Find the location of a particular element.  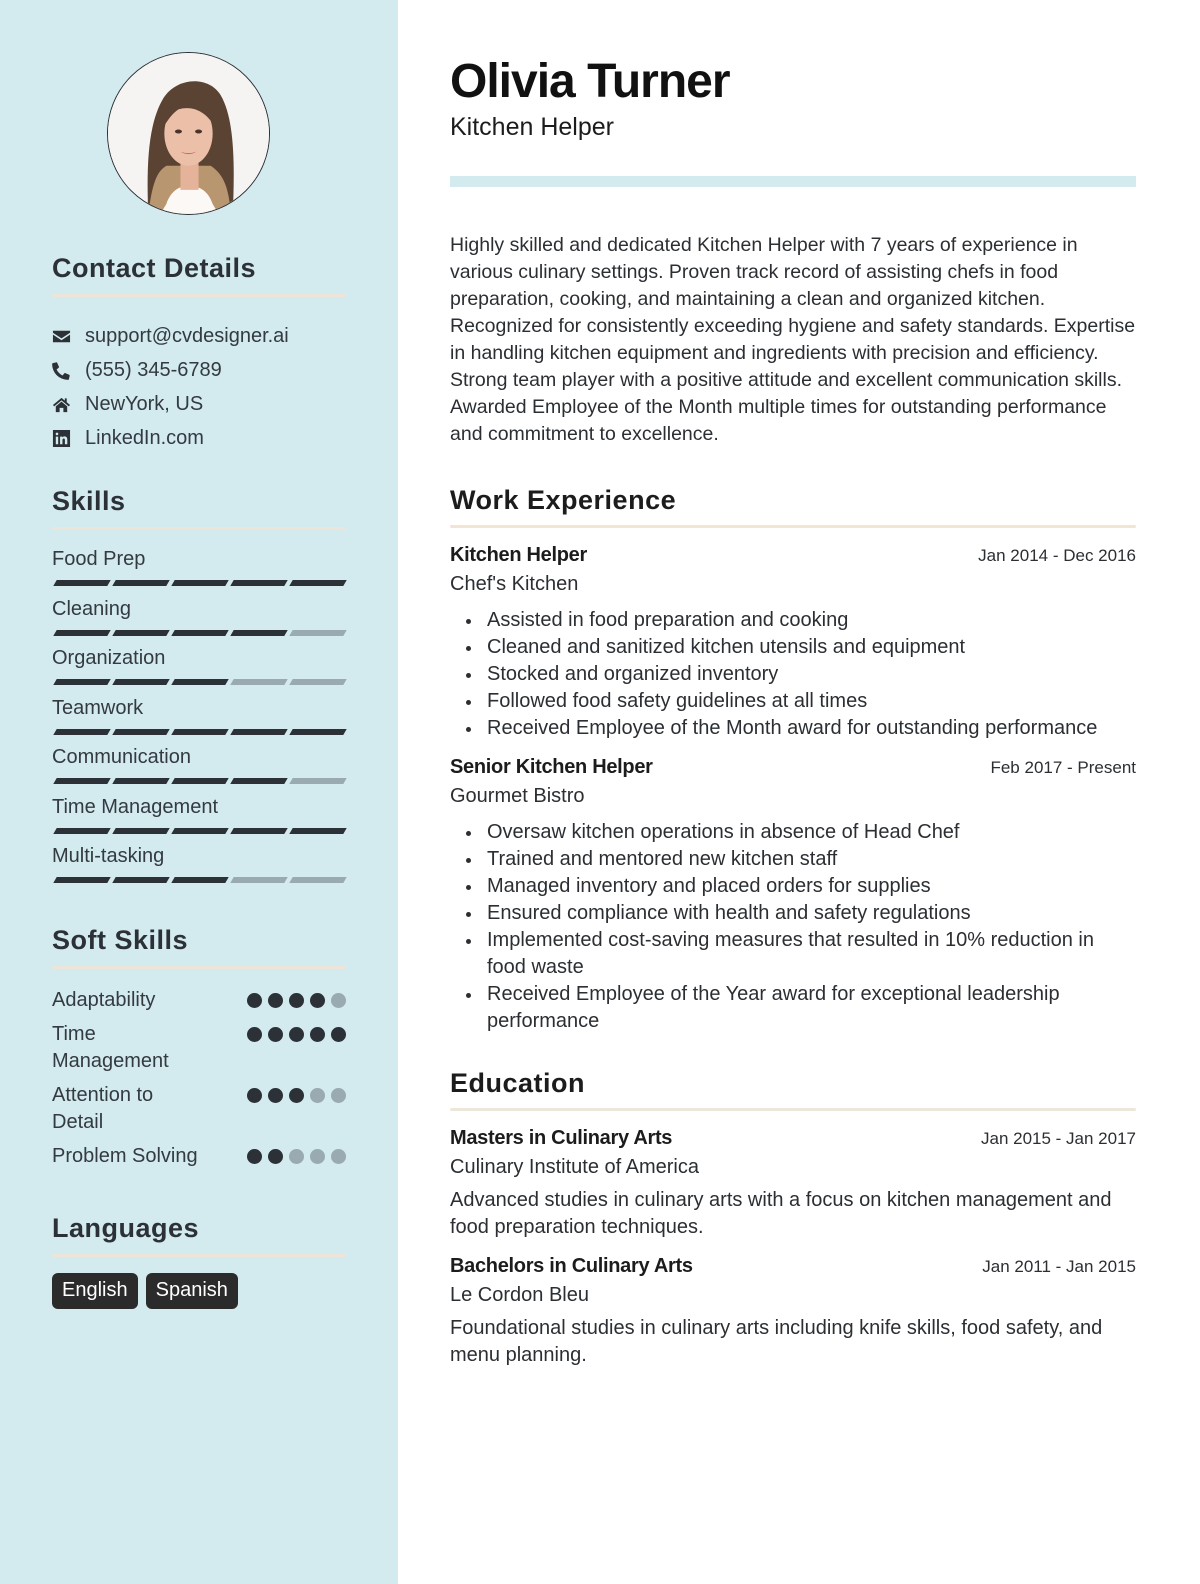

phone-icon is located at coordinates (62, 370).